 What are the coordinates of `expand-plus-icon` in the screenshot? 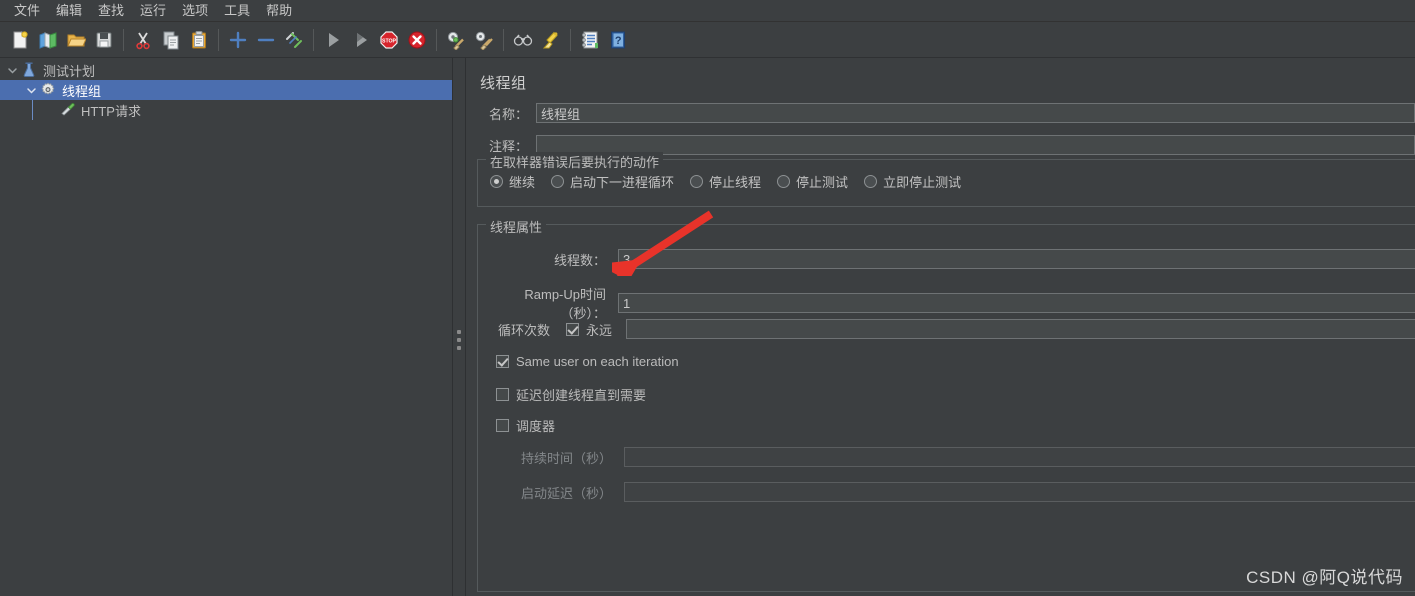 It's located at (238, 40).